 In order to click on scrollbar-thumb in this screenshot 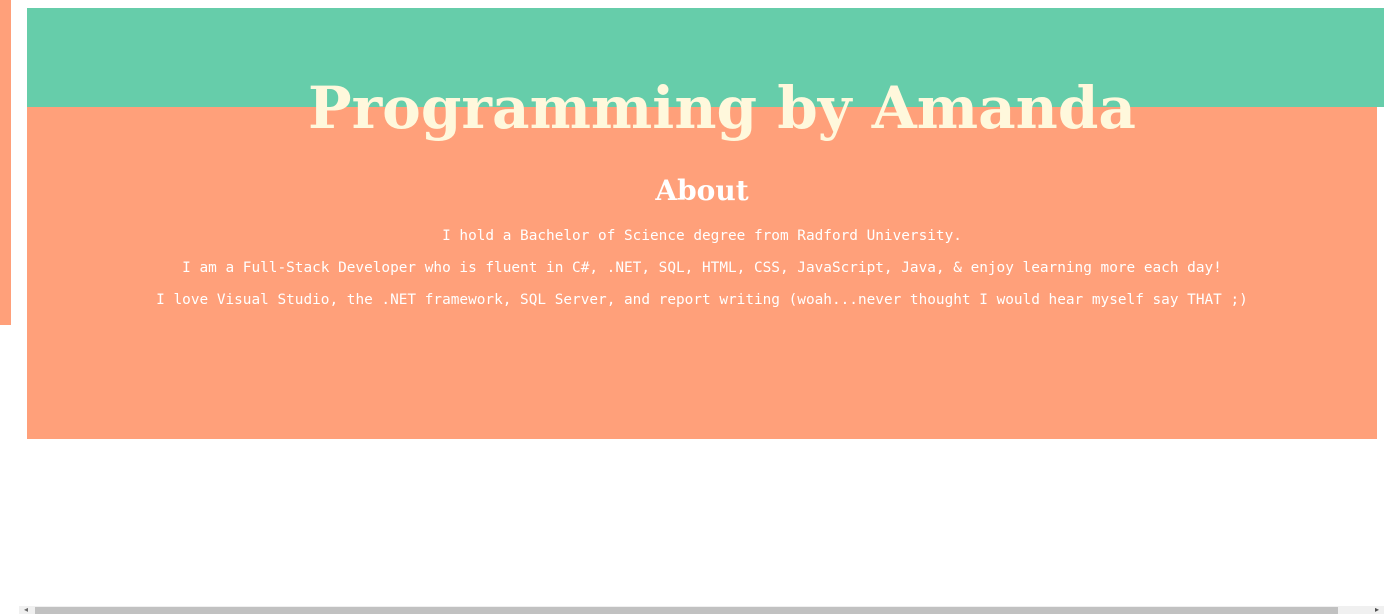, I will do `click(686, 610)`.